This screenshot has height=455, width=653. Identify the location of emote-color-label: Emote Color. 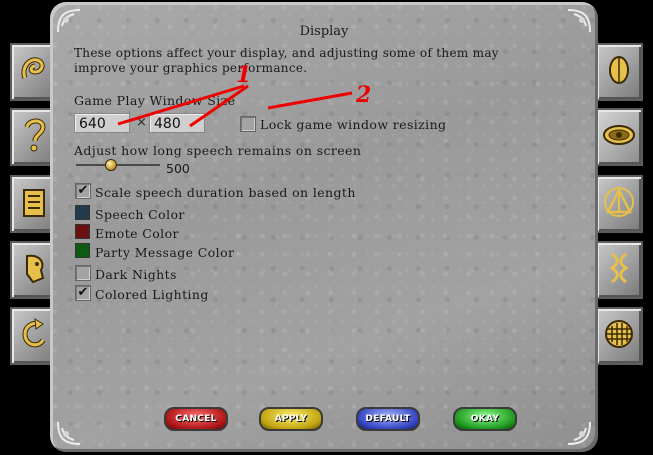
(137, 233).